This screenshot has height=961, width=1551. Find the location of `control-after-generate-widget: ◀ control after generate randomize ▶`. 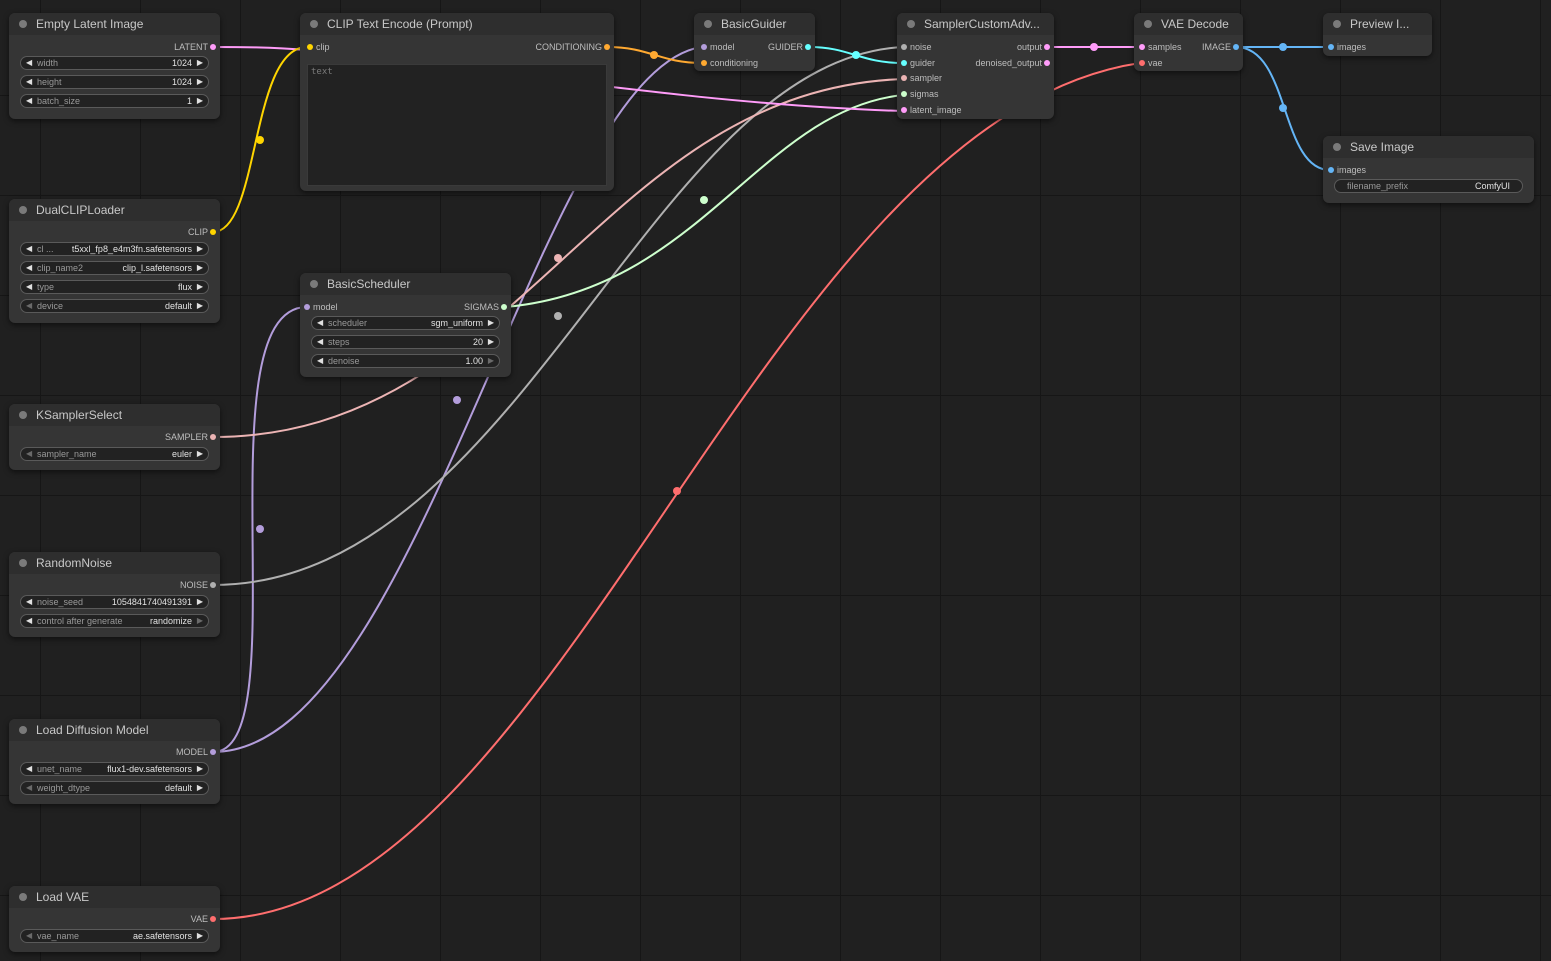

control-after-generate-widget: ◀ control after generate randomize ▶ is located at coordinates (114, 621).